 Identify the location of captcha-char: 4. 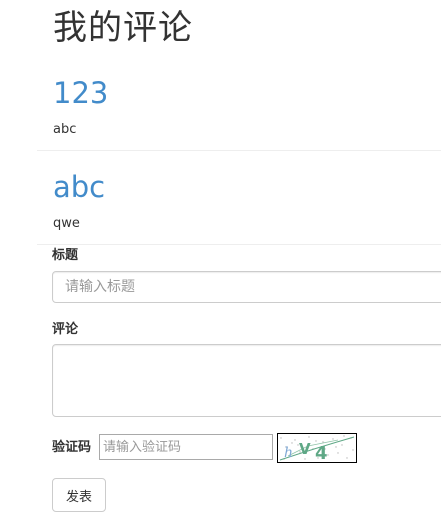
(321, 452).